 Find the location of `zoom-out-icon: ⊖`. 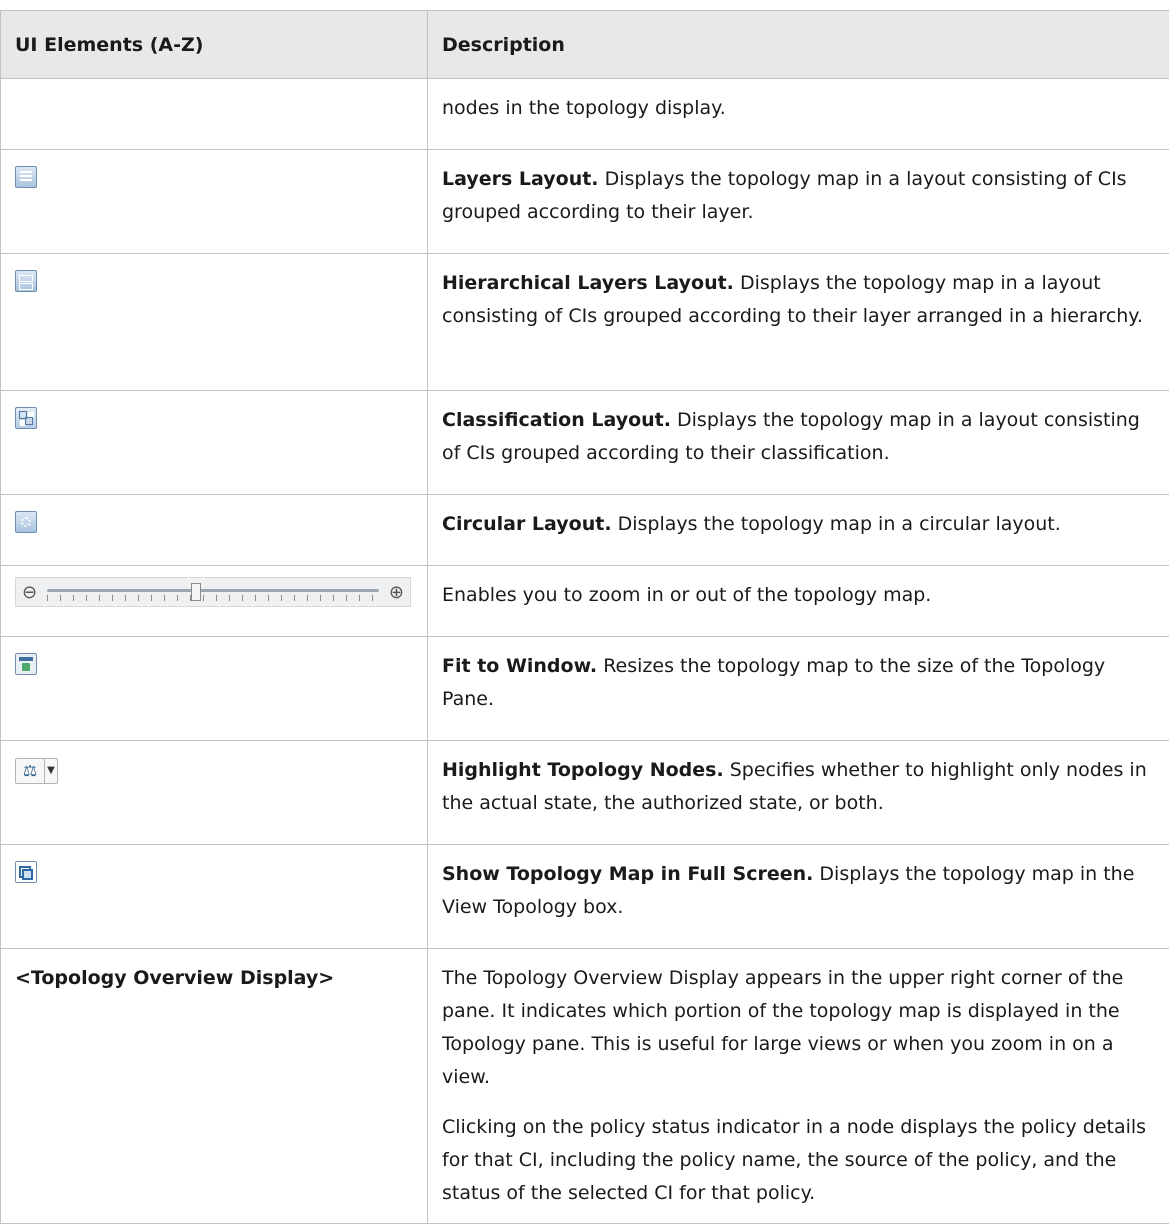

zoom-out-icon: ⊖ is located at coordinates (29, 592).